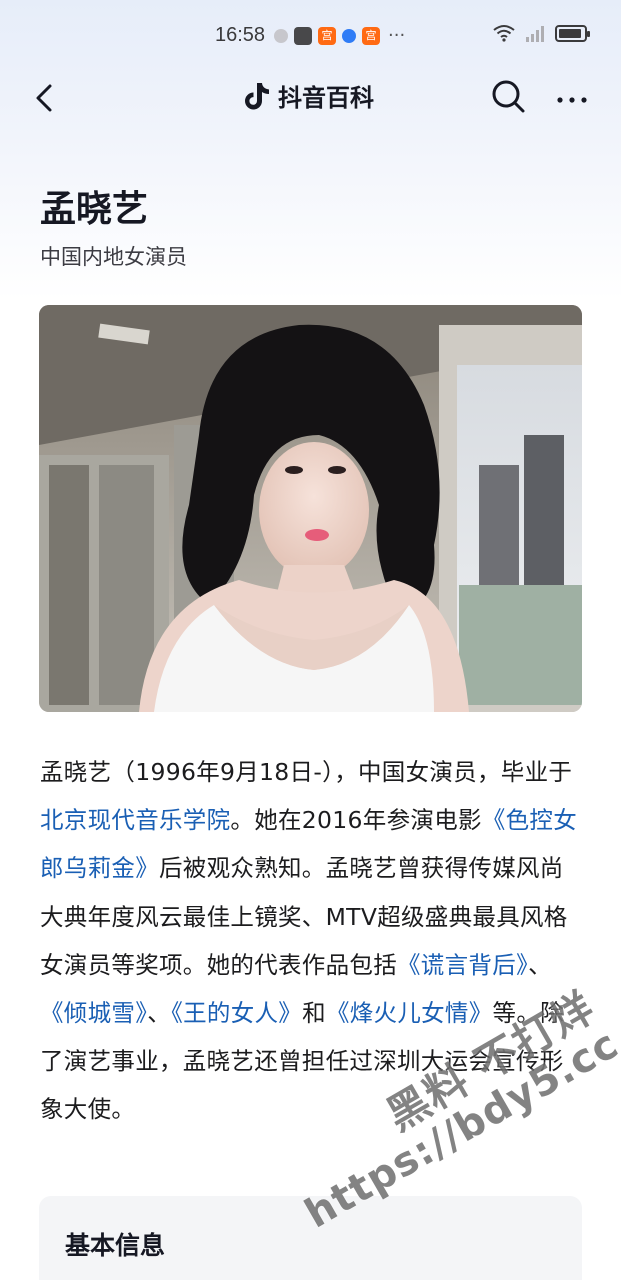 The height and width of the screenshot is (1280, 621). Describe the element at coordinates (236, 1013) in the screenshot. I see `intro-link: 《王的女人》` at that location.